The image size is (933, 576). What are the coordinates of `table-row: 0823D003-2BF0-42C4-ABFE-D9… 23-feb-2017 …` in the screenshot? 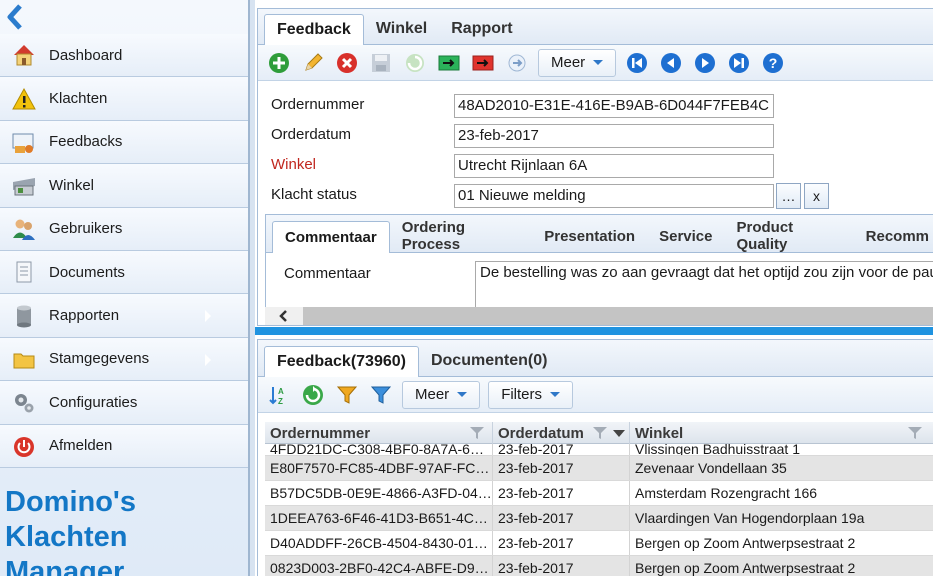 It's located at (599, 566).